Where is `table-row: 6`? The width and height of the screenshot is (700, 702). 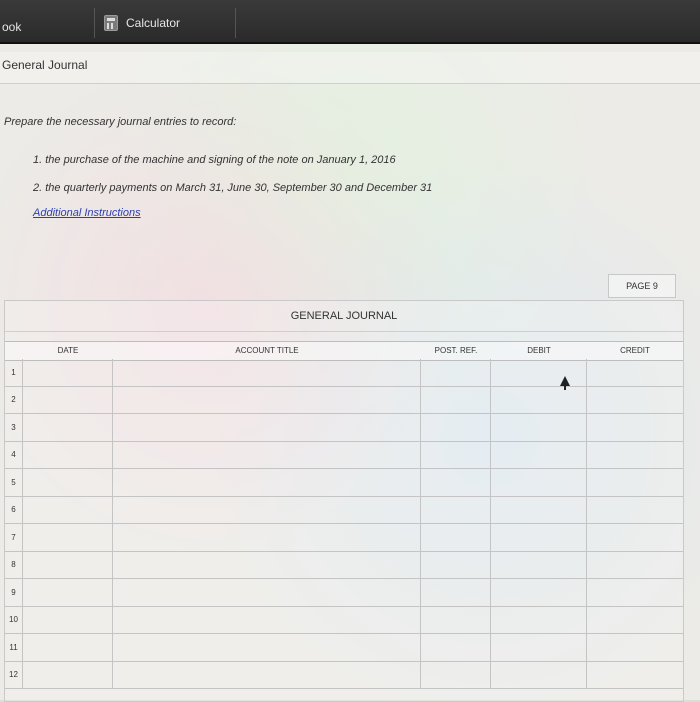 table-row: 6 is located at coordinates (344, 510).